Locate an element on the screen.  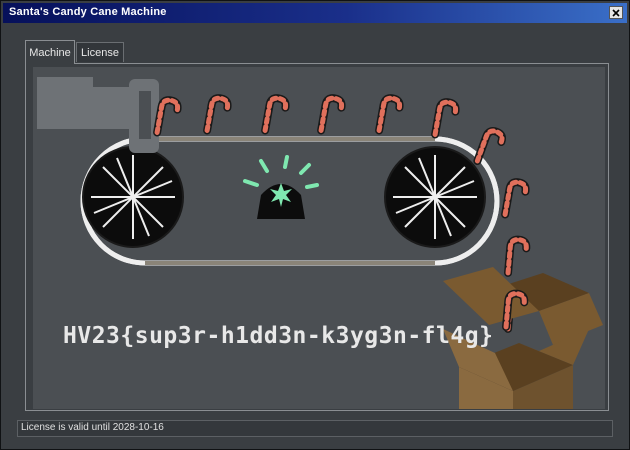
siren-light-icon is located at coordinates (281, 187).